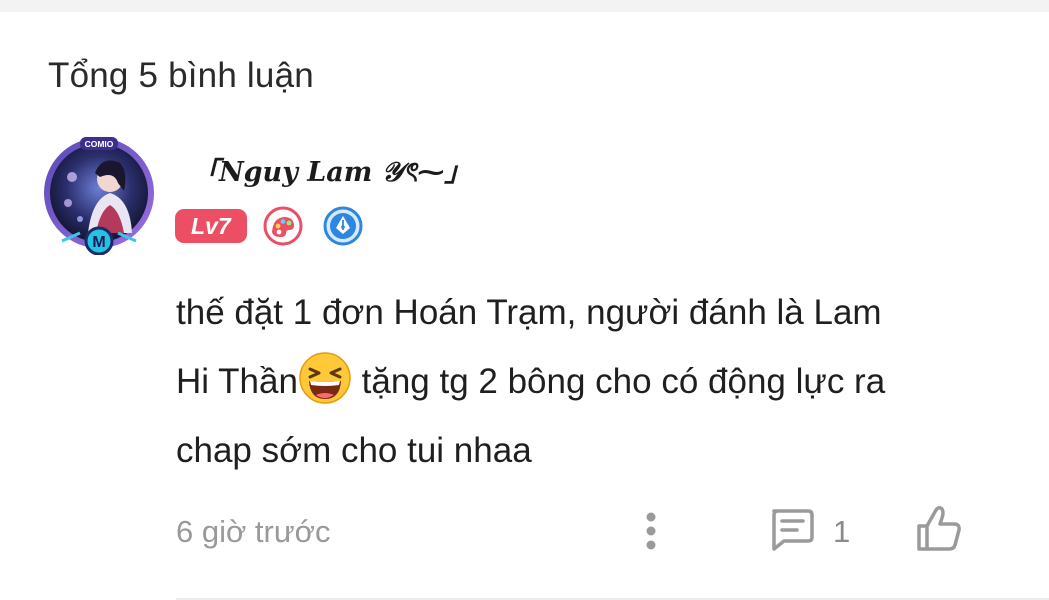 Image resolution: width=1049 pixels, height=600 pixels. What do you see at coordinates (791, 530) in the screenshot?
I see `reply-comment-icon` at bounding box center [791, 530].